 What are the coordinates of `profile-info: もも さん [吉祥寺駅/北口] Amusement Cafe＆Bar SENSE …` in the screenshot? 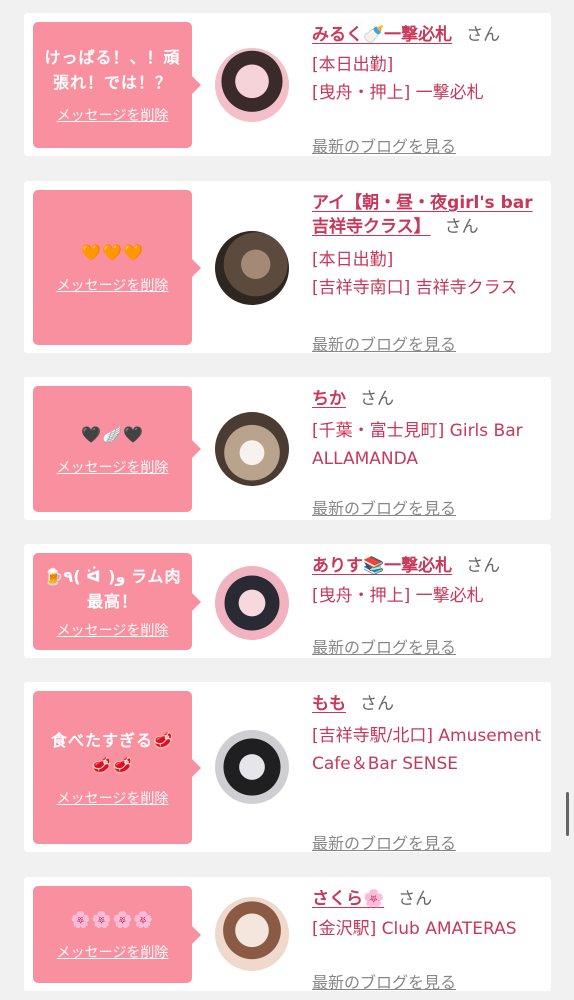 It's located at (427, 773).